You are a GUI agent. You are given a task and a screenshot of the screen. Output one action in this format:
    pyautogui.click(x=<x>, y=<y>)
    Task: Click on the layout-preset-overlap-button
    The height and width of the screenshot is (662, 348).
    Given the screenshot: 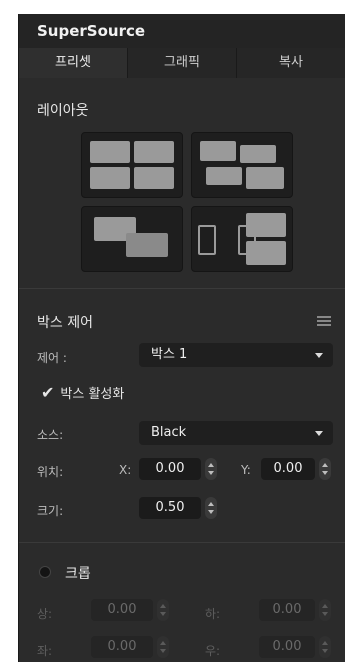 What is the action you would take?
    pyautogui.click(x=132, y=239)
    